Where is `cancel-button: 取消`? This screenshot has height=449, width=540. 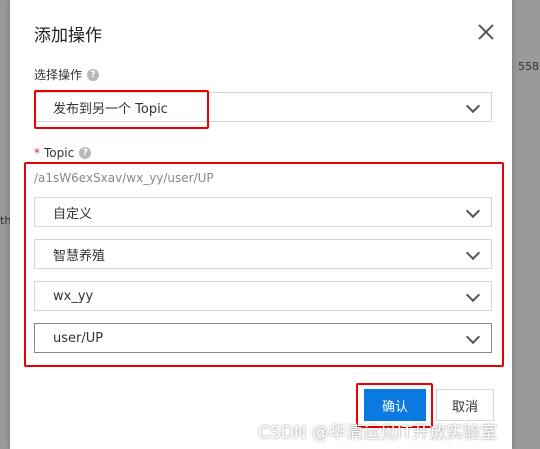
cancel-button: 取消 is located at coordinates (465, 405).